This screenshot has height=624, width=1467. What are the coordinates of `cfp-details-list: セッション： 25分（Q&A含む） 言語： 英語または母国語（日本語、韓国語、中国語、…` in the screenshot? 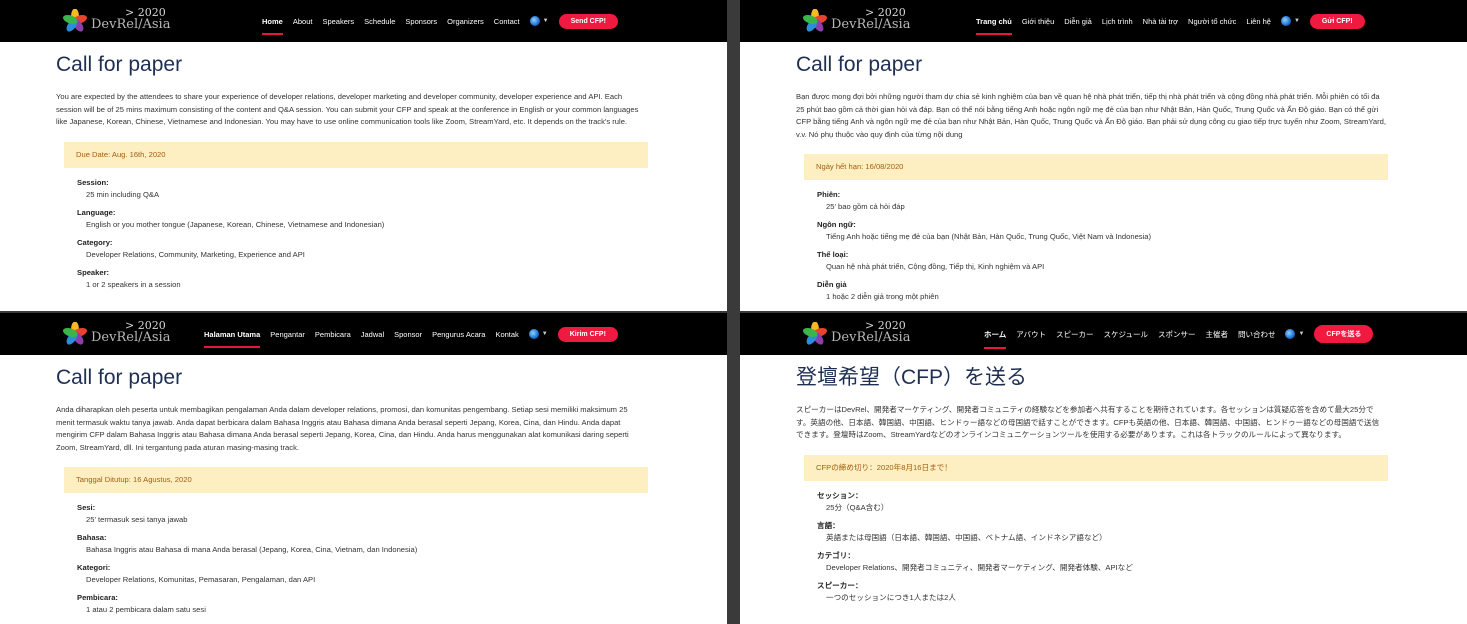 It's located at (1114, 550).